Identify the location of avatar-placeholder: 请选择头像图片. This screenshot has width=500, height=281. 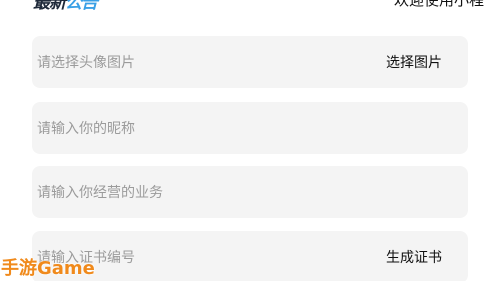
(86, 63).